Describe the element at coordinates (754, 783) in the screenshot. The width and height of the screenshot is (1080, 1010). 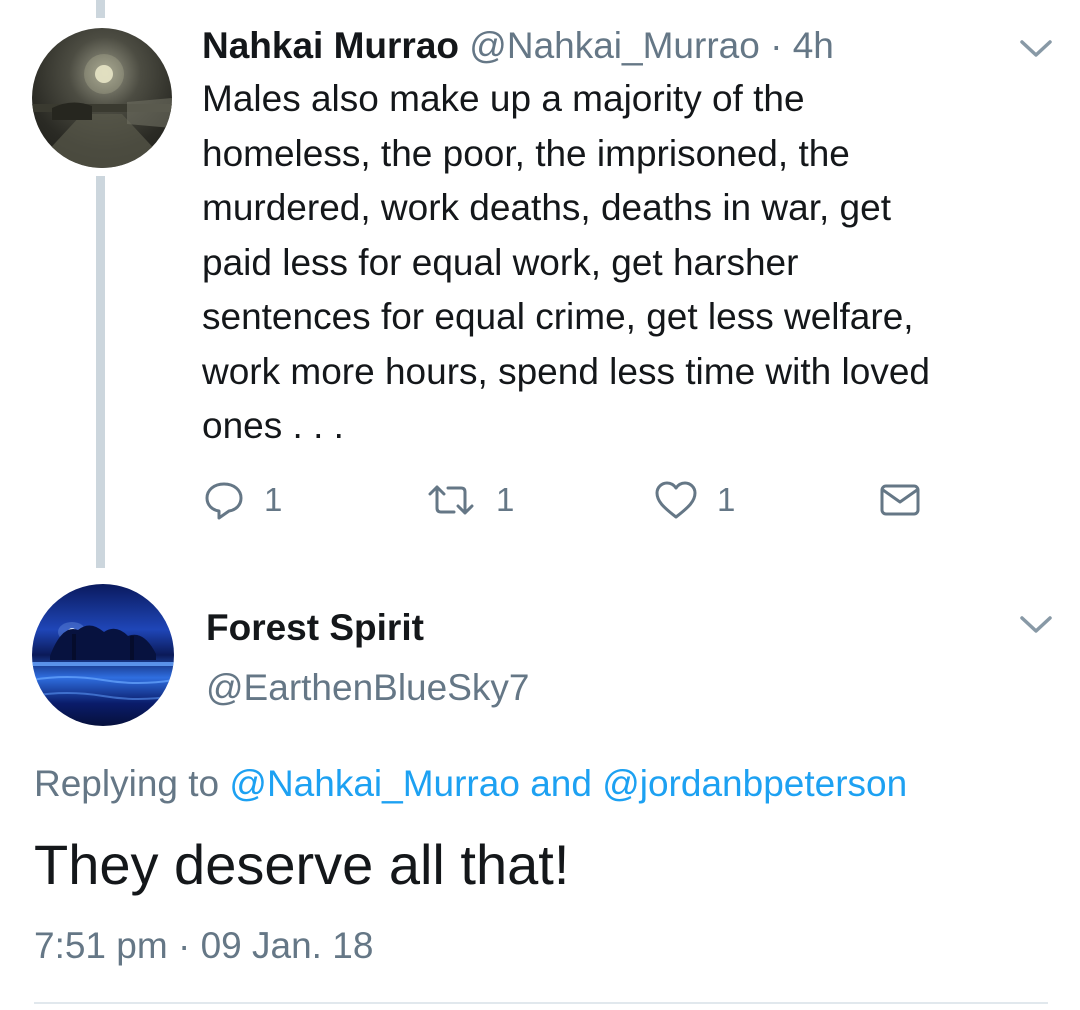
I see `mention-link-jordanbpeterson: @jordanbpeterson` at that location.